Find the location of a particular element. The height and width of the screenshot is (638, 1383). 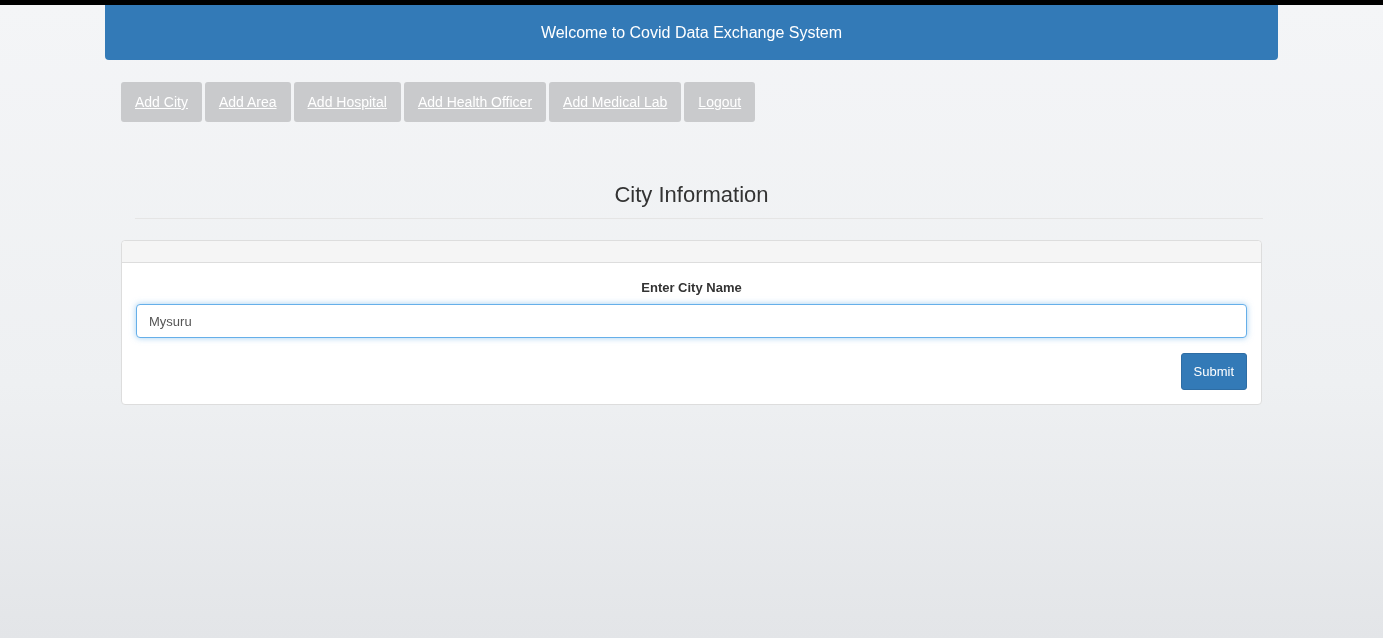

submit-button: Submit is located at coordinates (1213, 371).